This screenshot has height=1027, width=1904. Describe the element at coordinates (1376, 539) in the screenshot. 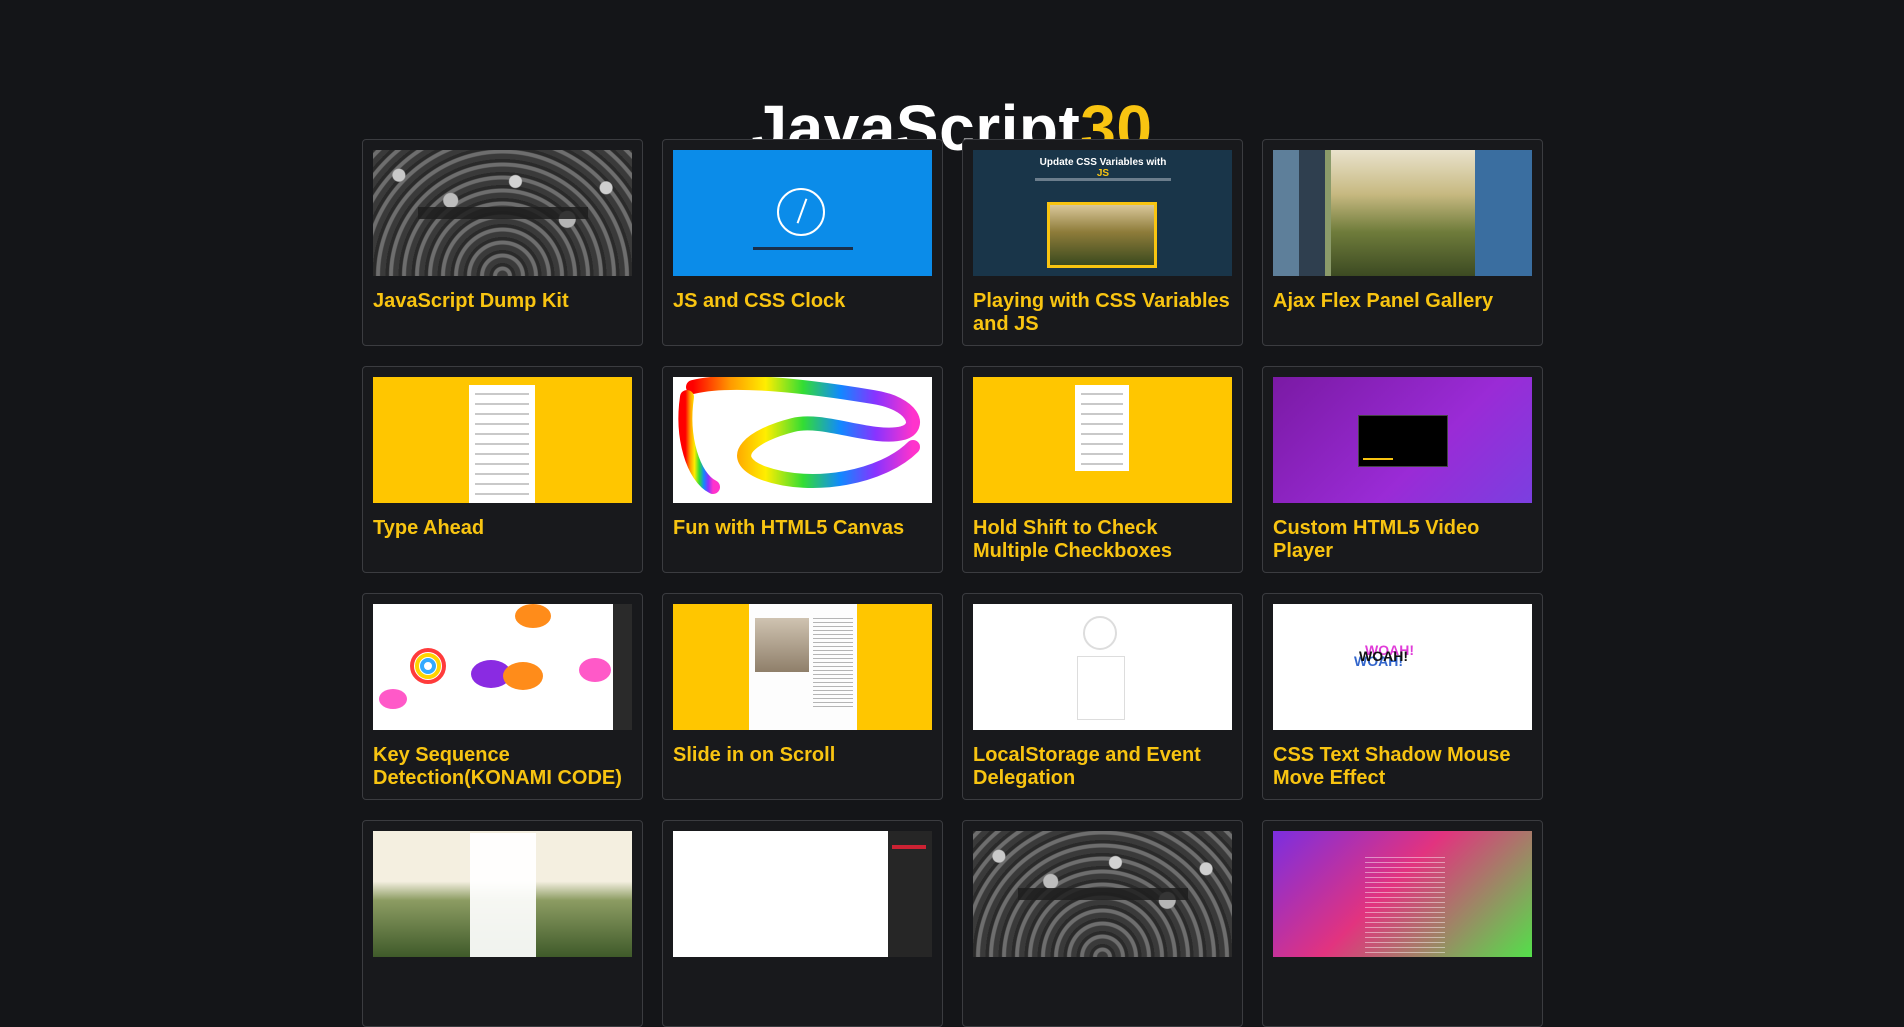

I see `project-title: Custom HTML5 Video Player` at that location.